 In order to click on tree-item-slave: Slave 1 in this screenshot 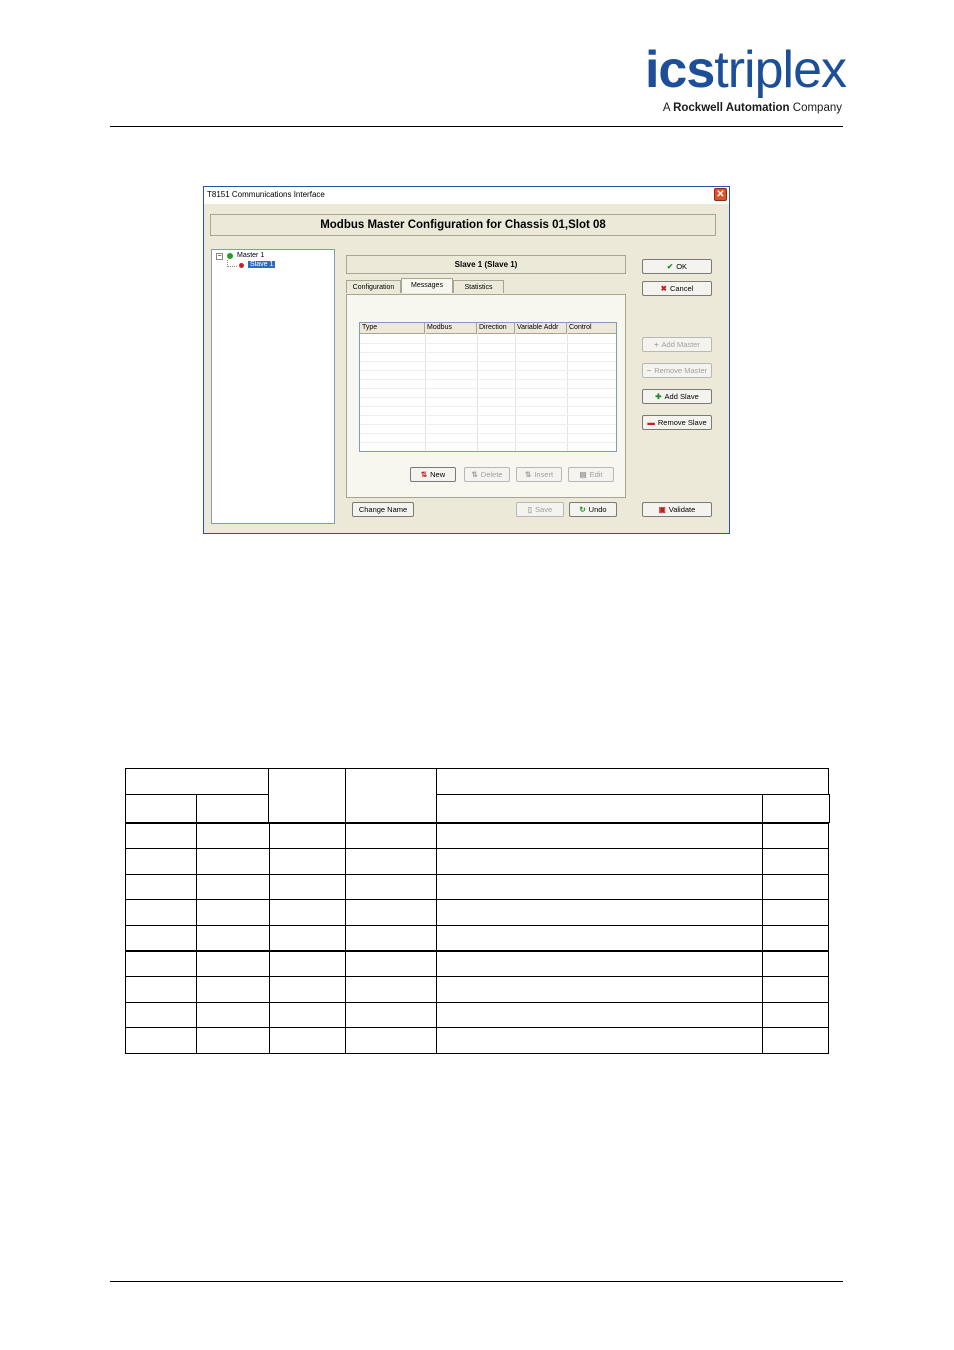, I will do `click(262, 264)`.